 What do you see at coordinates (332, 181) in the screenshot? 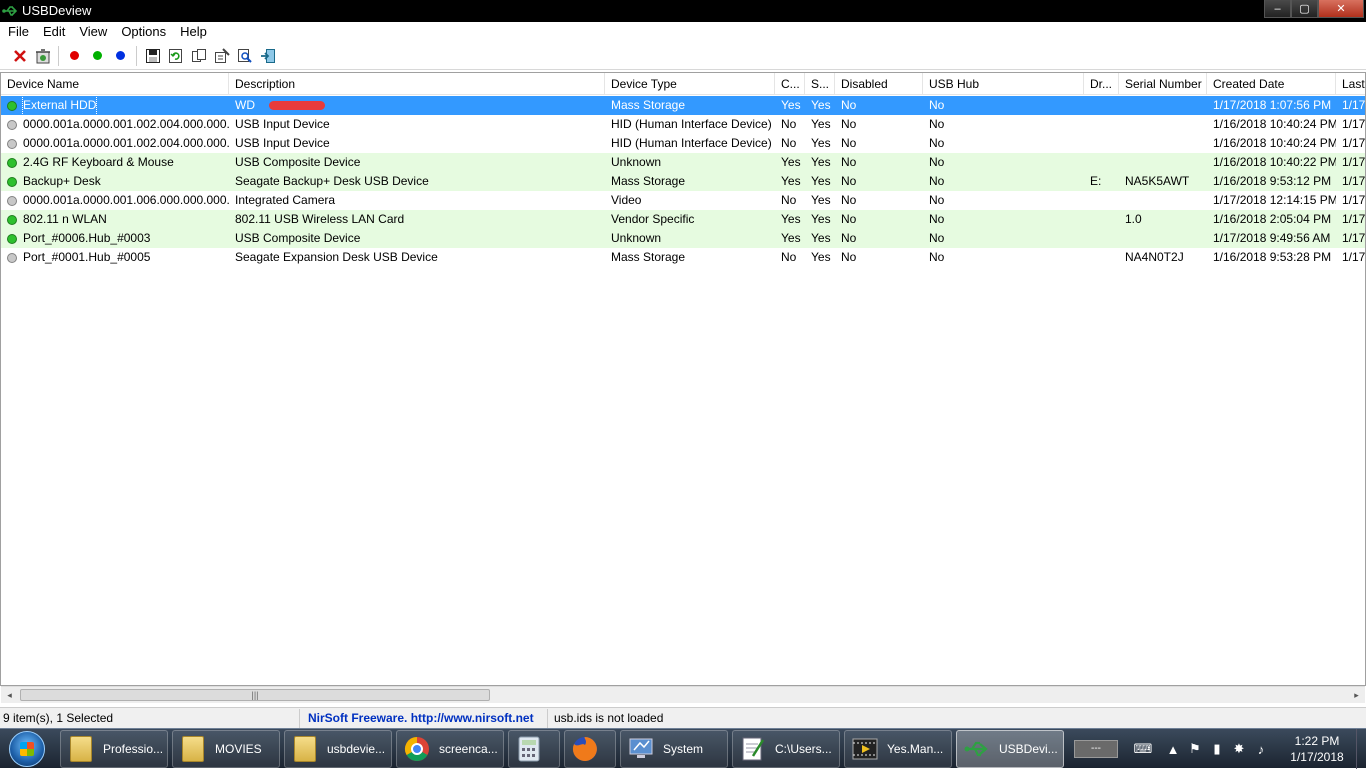
I see `cell-text: Seagate Backup+ Desk USB Device` at bounding box center [332, 181].